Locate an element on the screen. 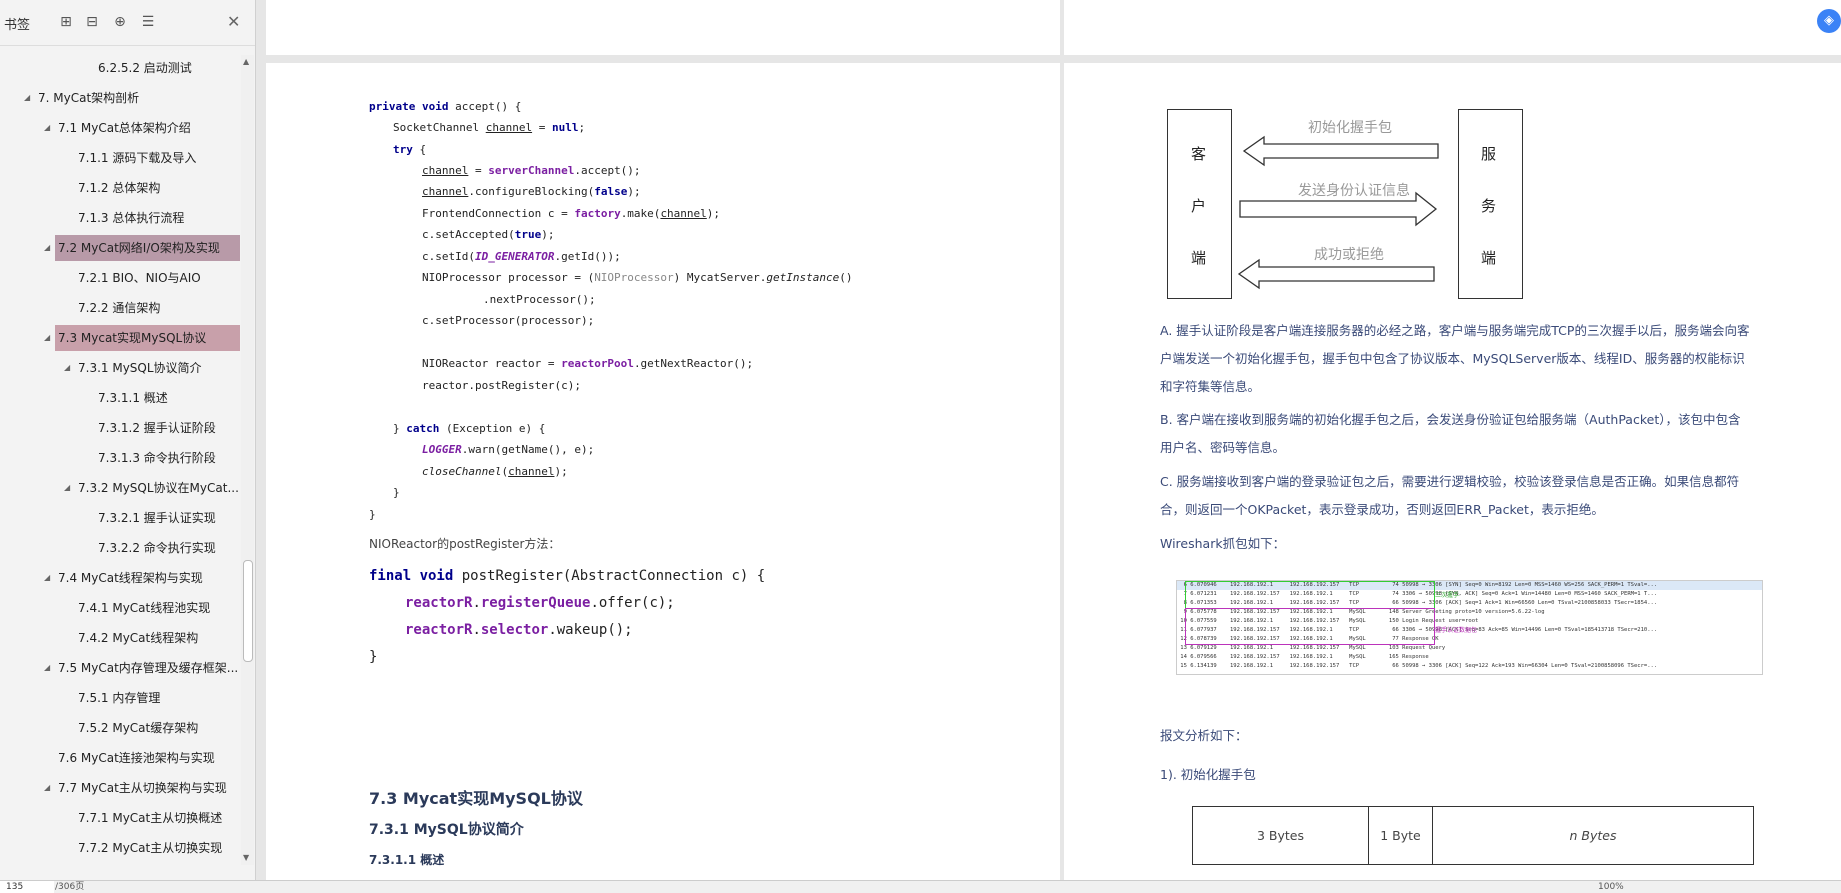 The width and height of the screenshot is (1841, 893). bookmark-item: ◢ 7.4 MyCat线程架构与实现 is located at coordinates (120, 578).